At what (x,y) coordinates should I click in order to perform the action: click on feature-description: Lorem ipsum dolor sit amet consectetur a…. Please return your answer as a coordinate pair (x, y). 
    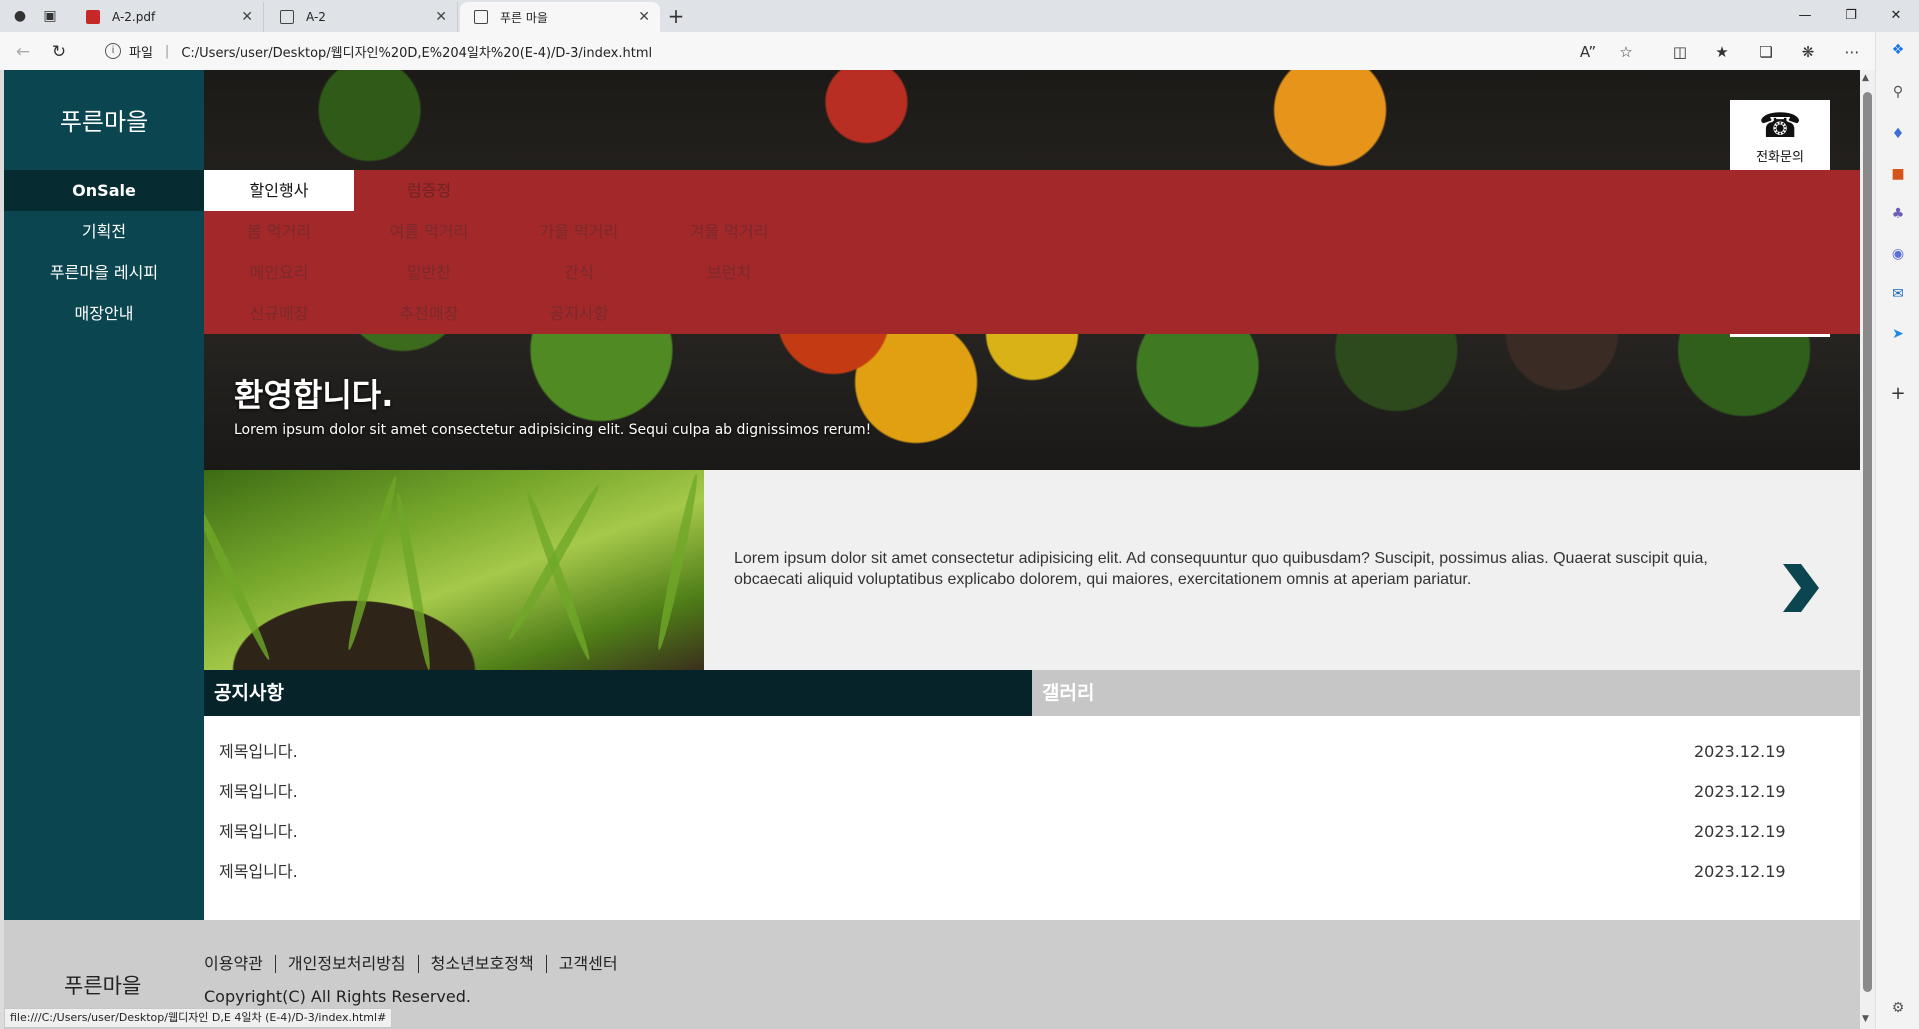
    Looking at the image, I should click on (1221, 569).